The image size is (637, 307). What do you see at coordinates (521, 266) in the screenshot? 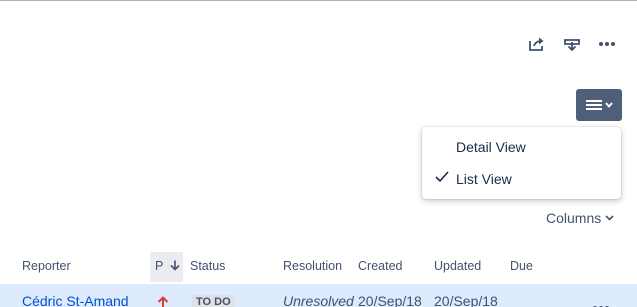
I see `column-header-due: Due` at bounding box center [521, 266].